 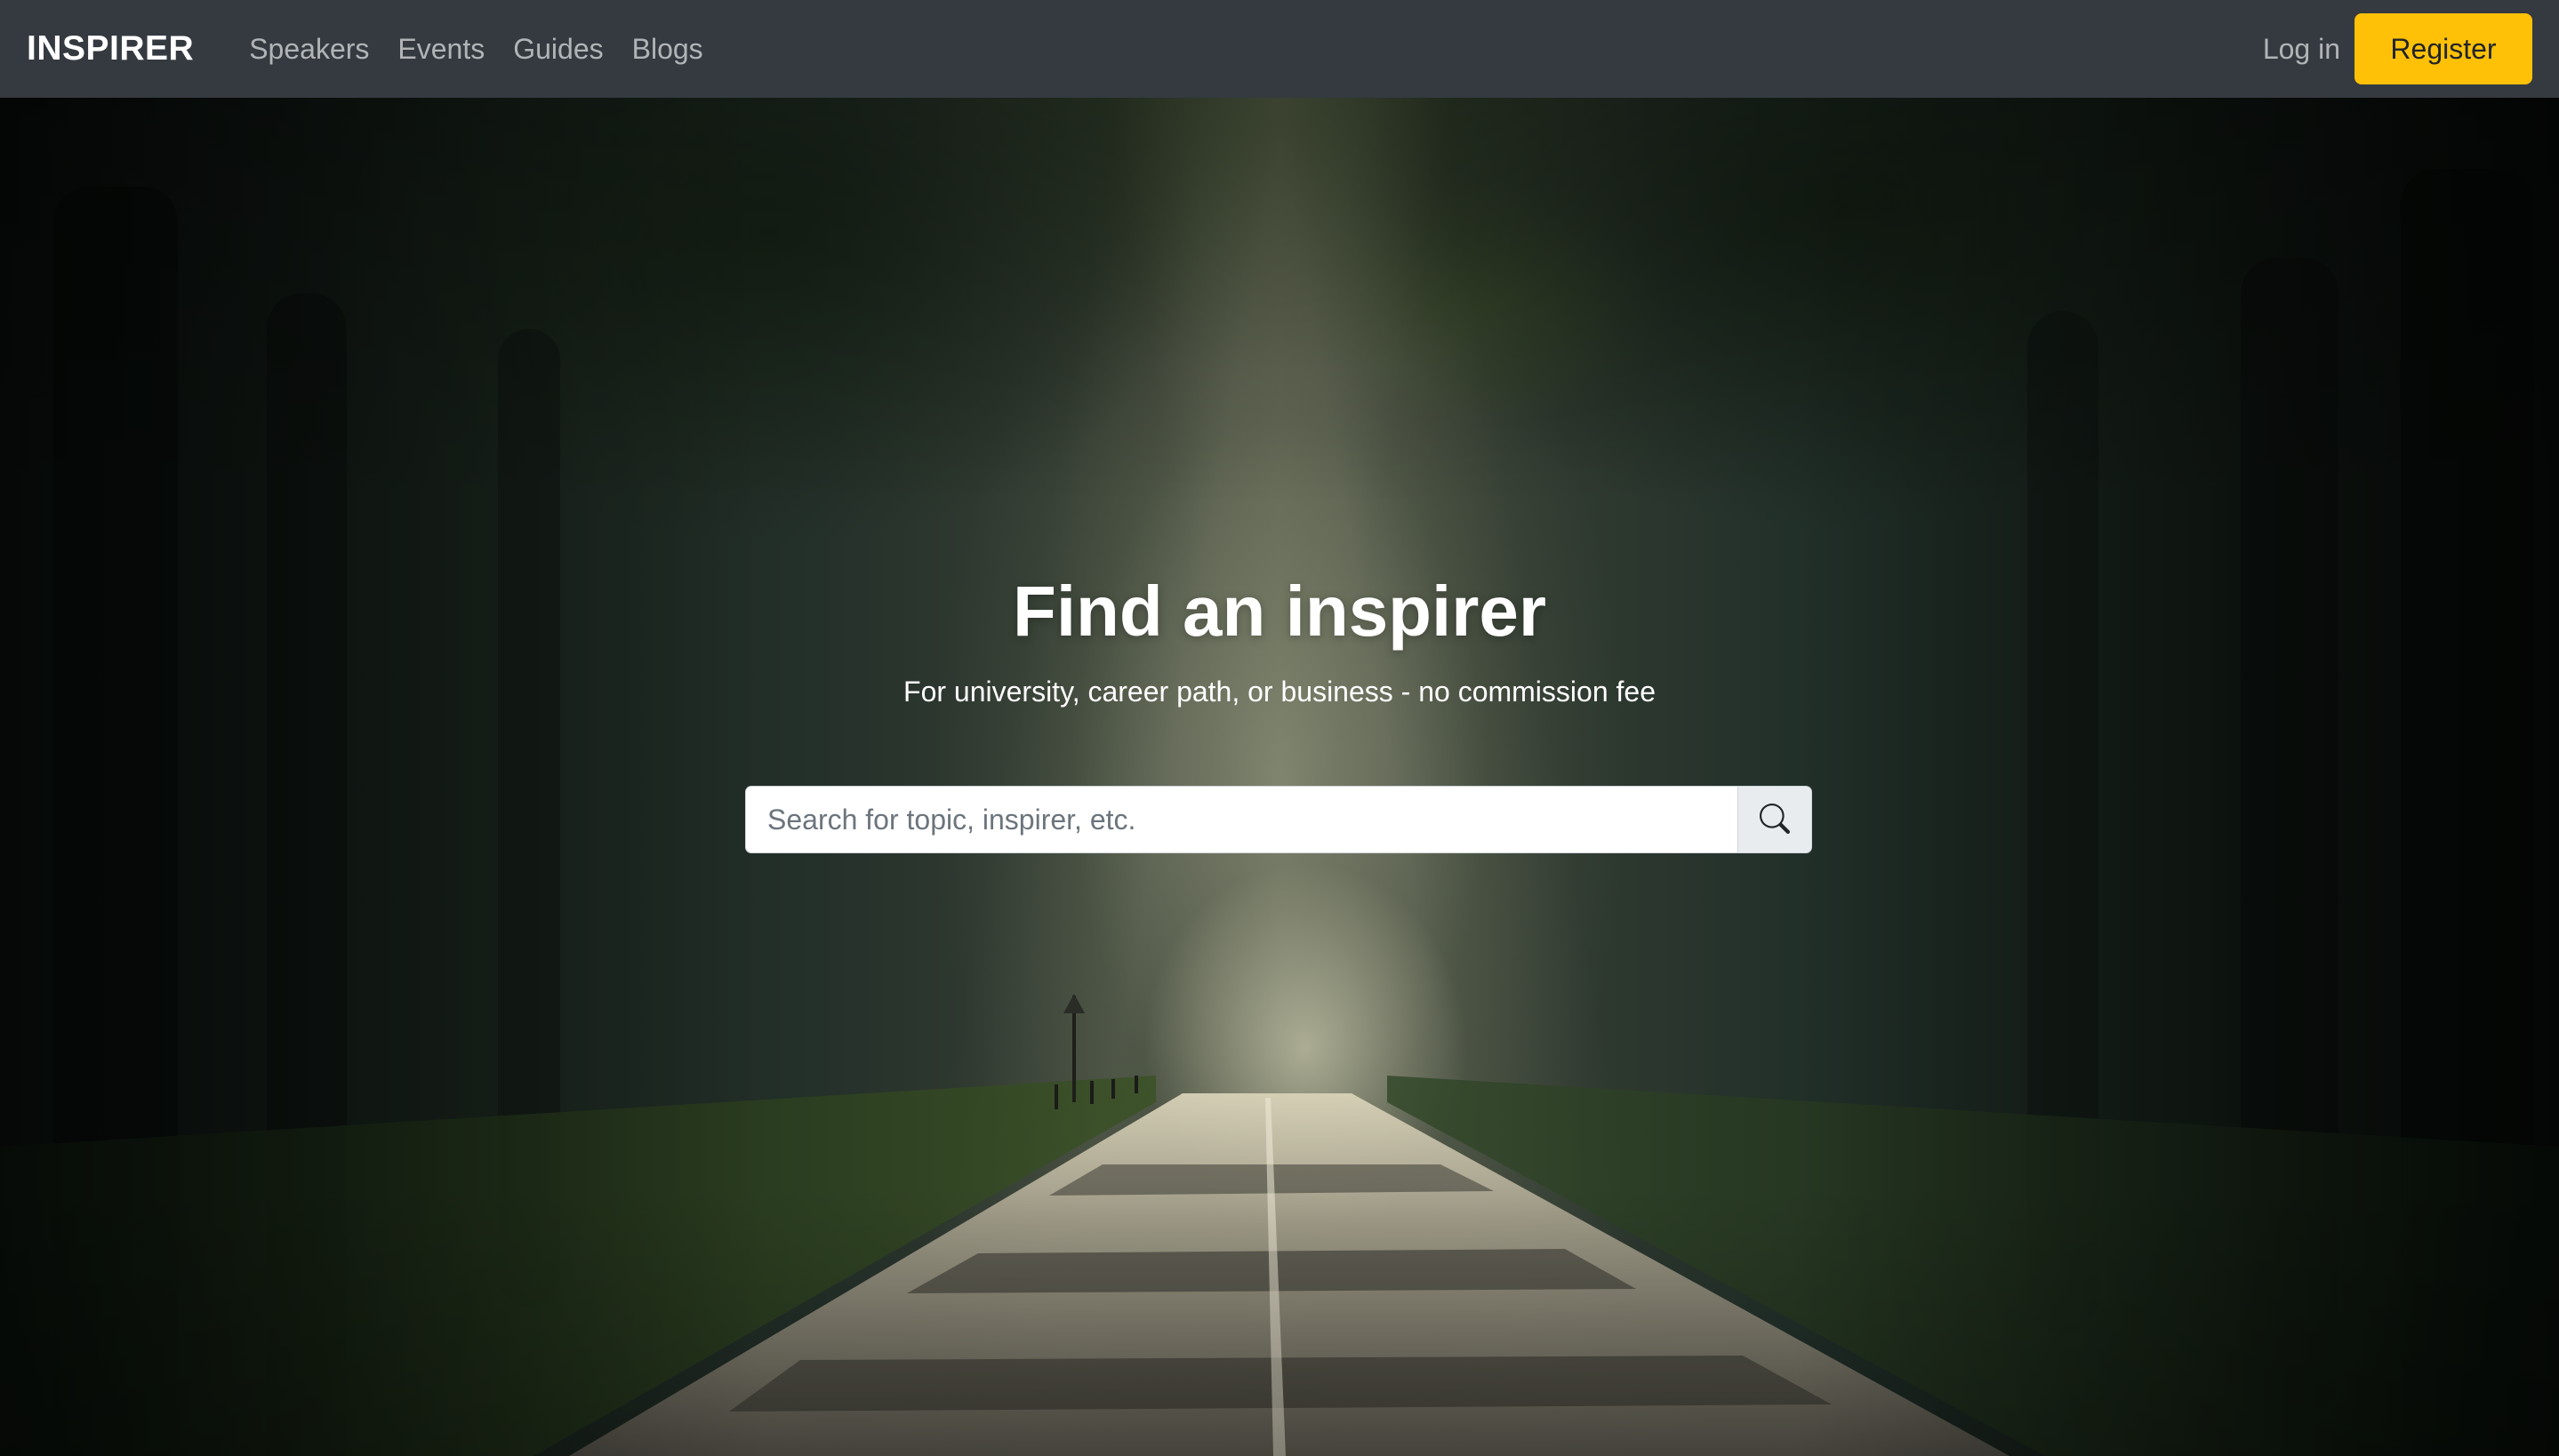 I want to click on nav-link-blogs: Blogs, so click(x=668, y=49).